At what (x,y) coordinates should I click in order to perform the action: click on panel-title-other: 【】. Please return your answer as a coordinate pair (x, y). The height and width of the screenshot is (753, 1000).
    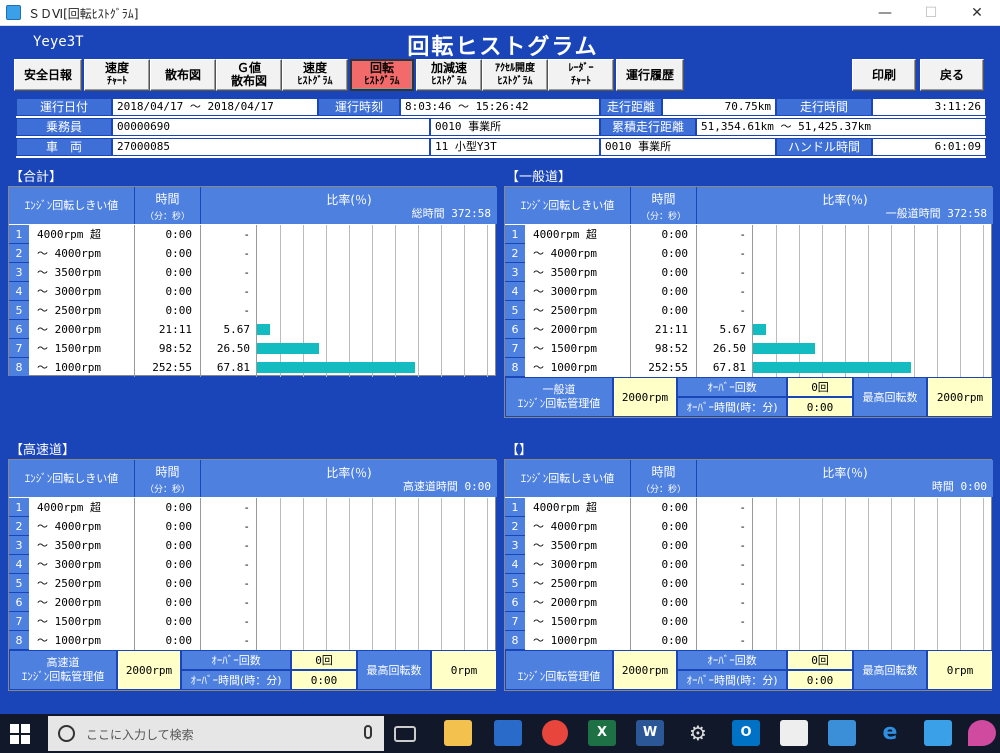
    Looking at the image, I should click on (519, 450).